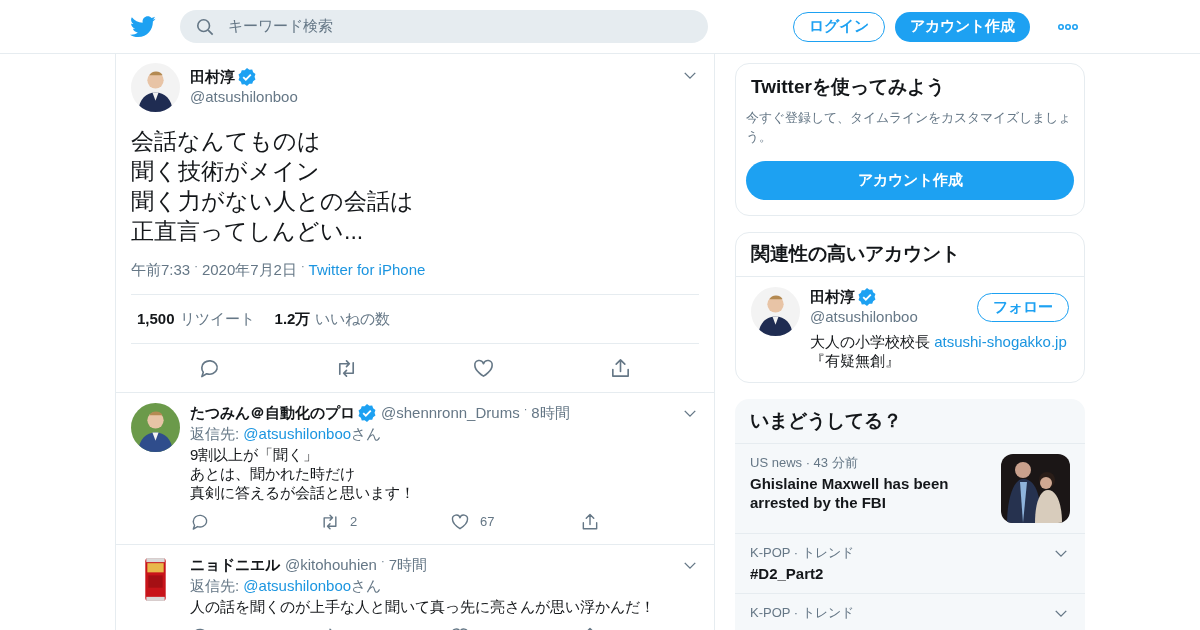 The image size is (1200, 630). What do you see at coordinates (331, 565) in the screenshot?
I see `author-handle: @kitohouhien` at bounding box center [331, 565].